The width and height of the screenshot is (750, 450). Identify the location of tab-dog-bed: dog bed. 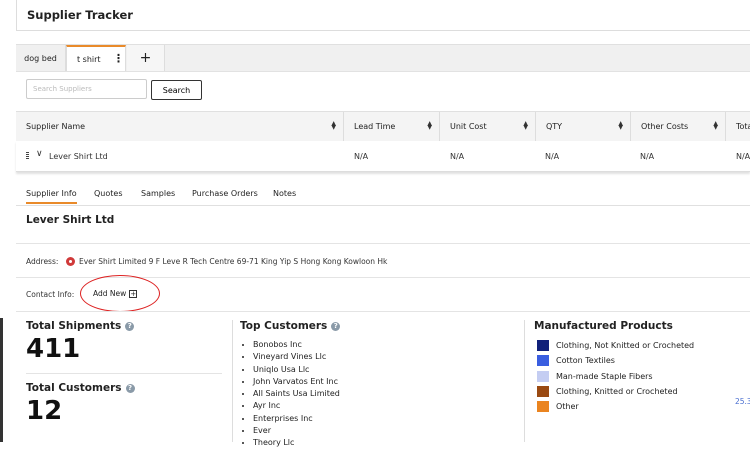
(41, 58).